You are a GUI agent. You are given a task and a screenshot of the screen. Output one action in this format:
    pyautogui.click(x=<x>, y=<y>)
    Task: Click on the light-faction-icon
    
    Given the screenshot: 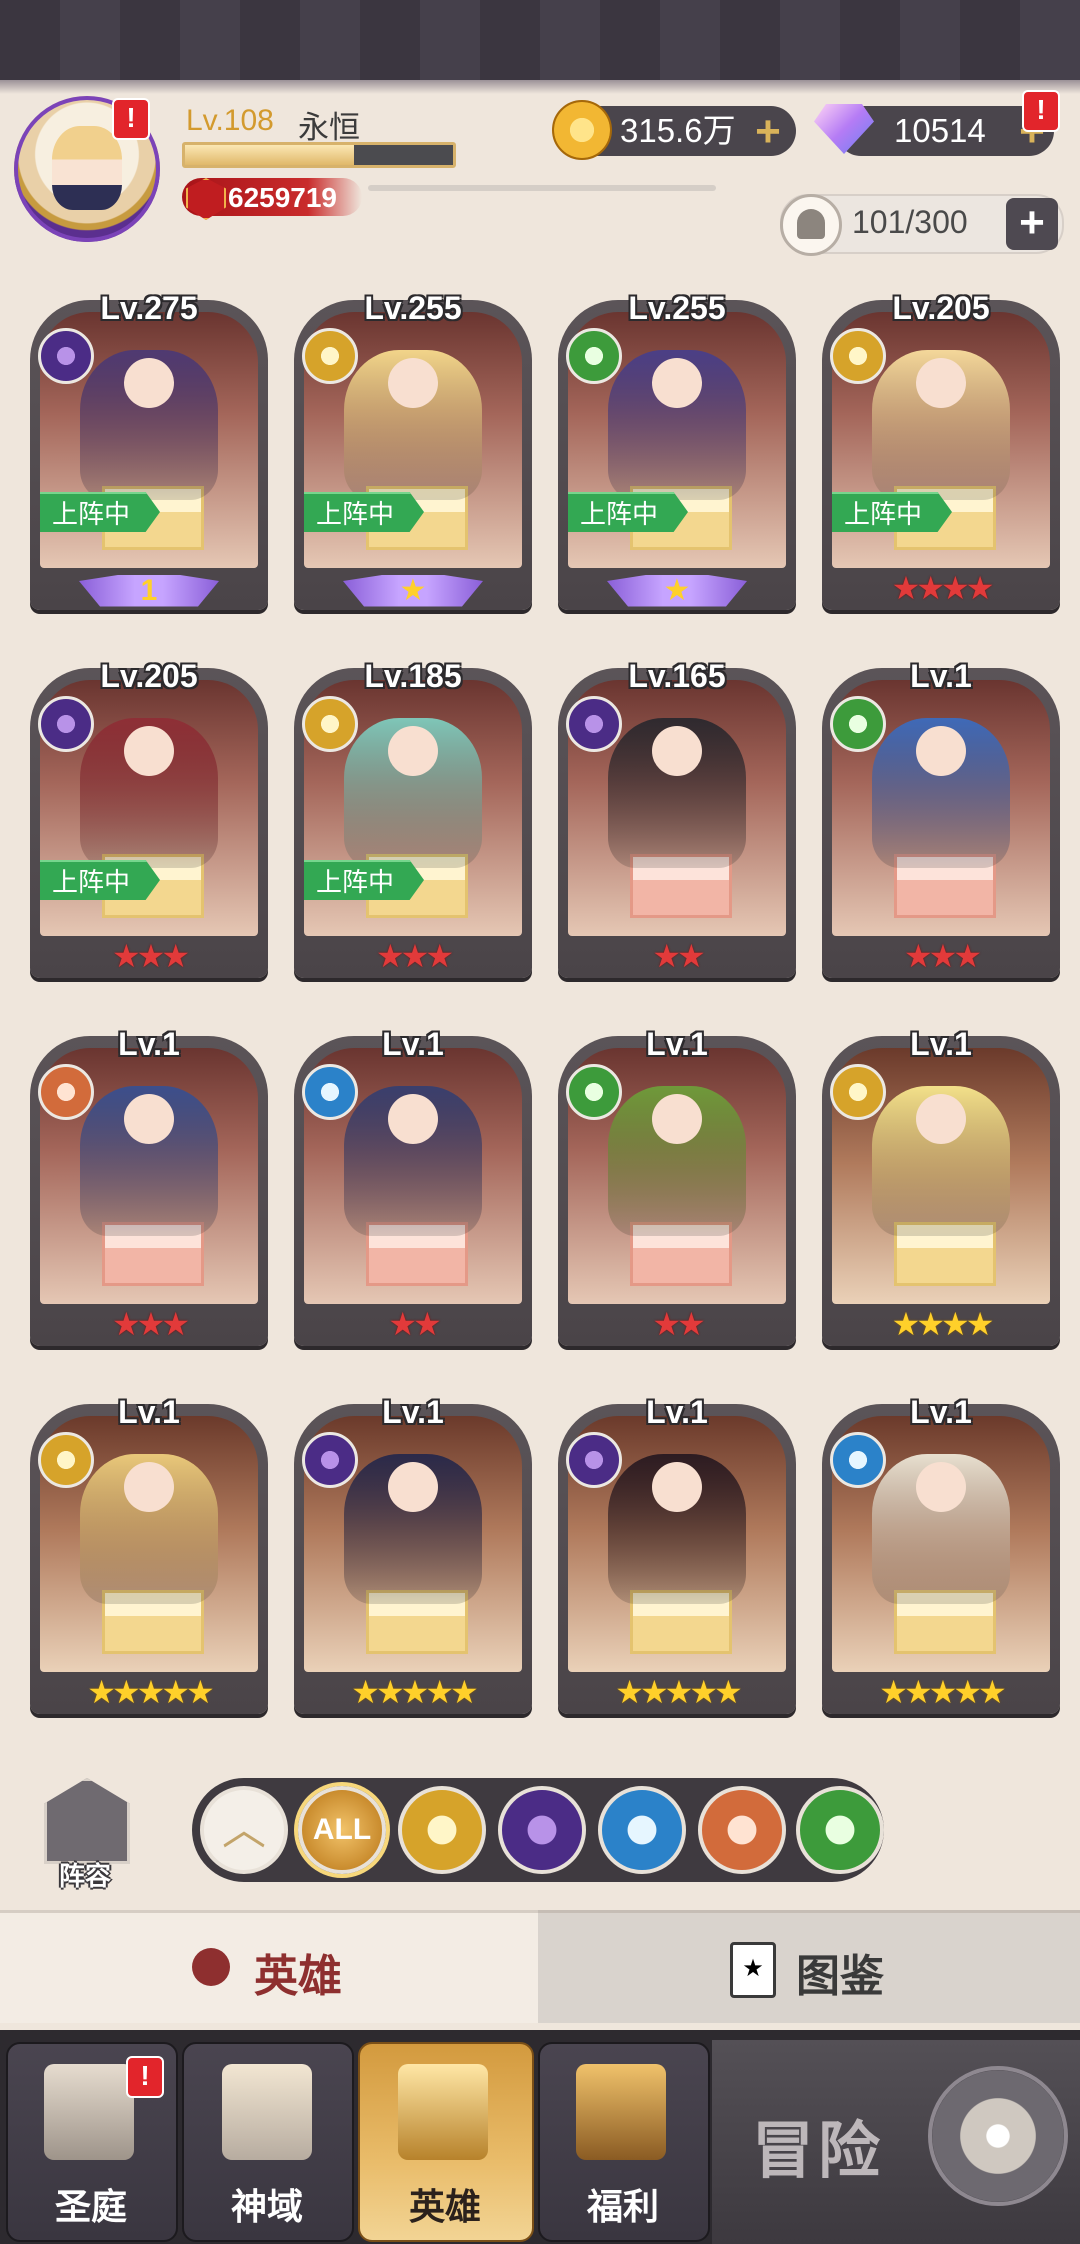 What is the action you would take?
    pyautogui.click(x=66, y=1460)
    